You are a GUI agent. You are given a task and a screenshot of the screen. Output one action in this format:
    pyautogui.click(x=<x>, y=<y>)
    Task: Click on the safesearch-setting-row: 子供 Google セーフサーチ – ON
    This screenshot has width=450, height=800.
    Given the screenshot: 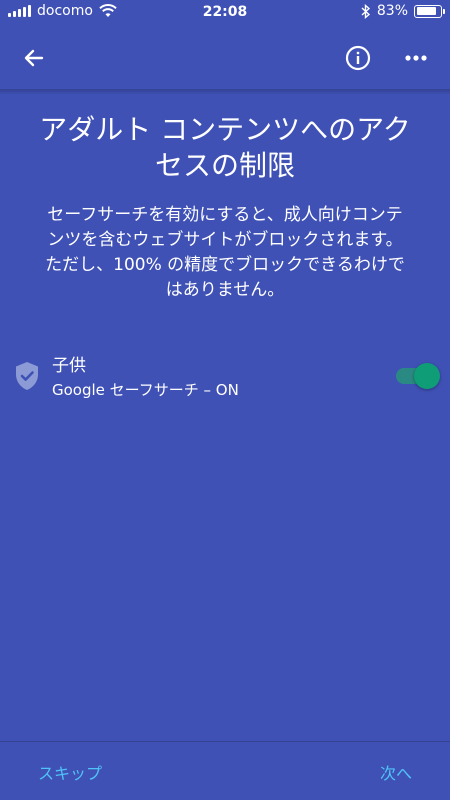 What is the action you would take?
    pyautogui.click(x=225, y=377)
    